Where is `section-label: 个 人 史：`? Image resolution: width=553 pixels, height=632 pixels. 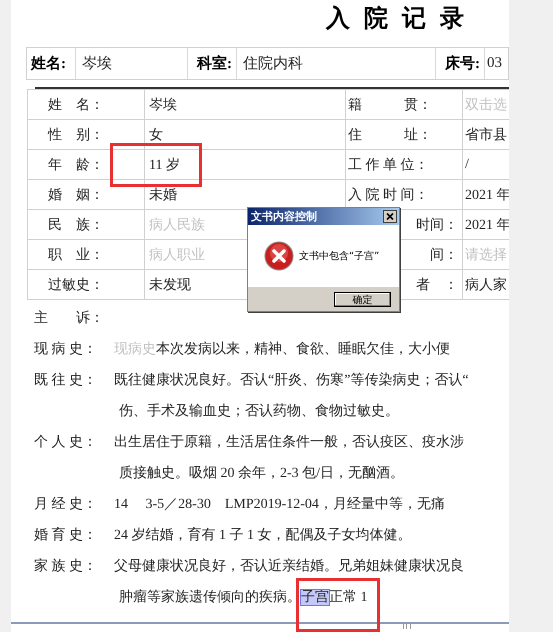 section-label: 个 人 史： is located at coordinates (66, 443).